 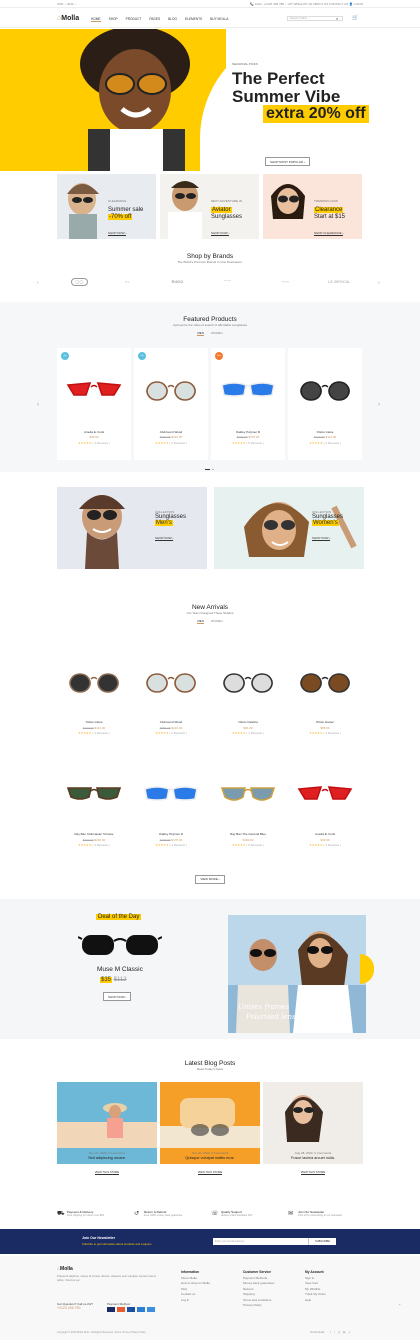 What do you see at coordinates (367, 969) in the screenshot?
I see `decor-shape` at bounding box center [367, 969].